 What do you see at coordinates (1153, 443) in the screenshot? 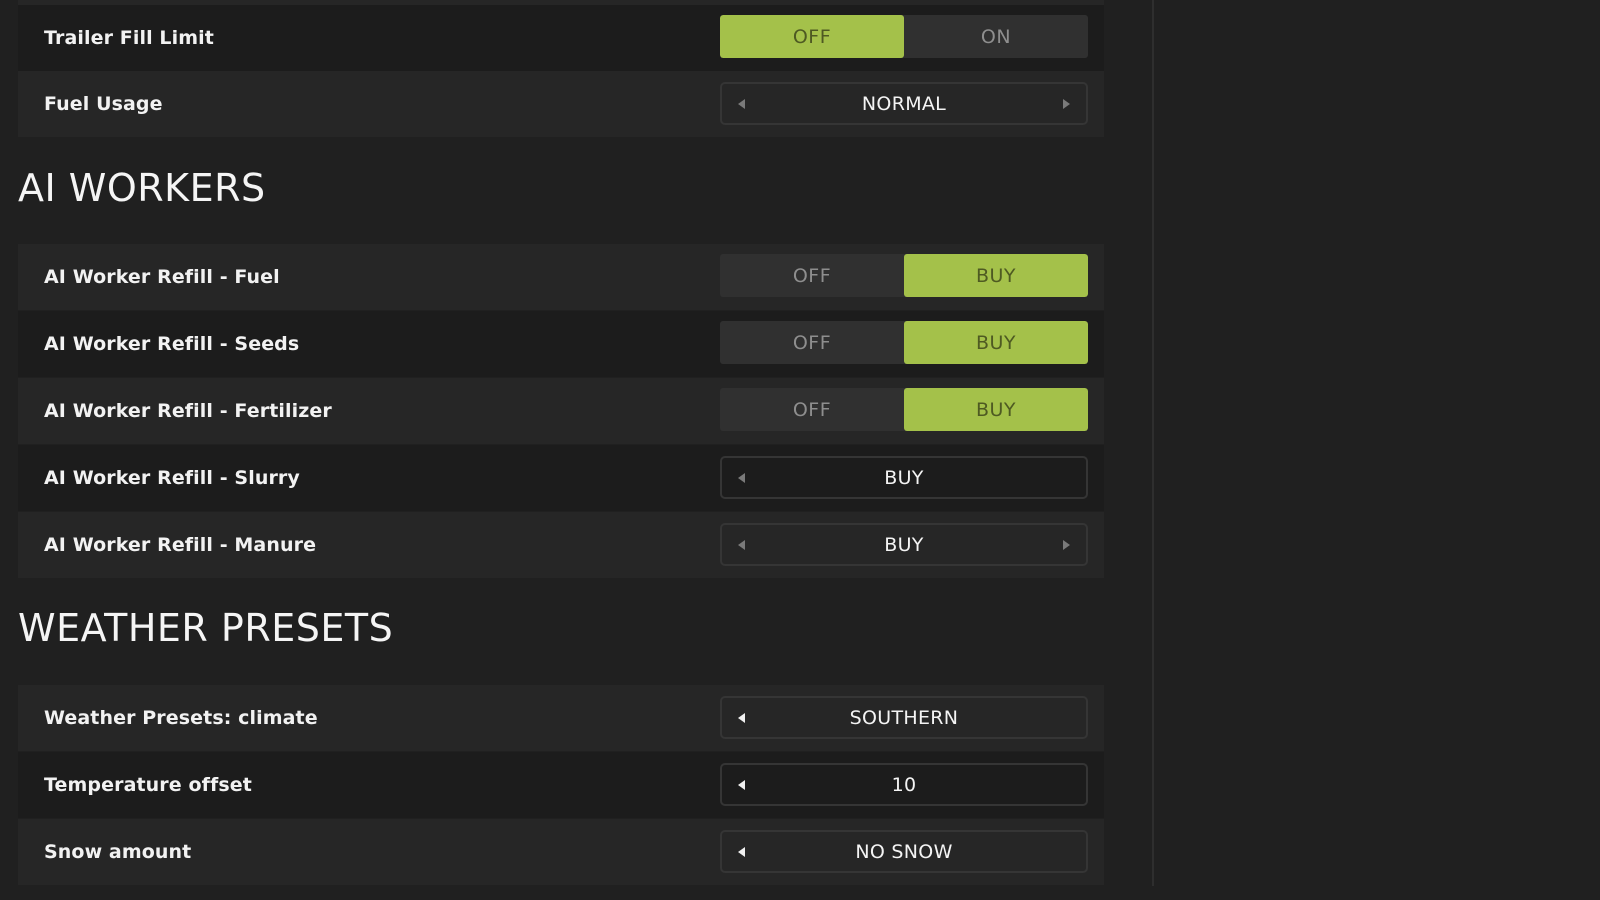
I see `vertical-divider` at bounding box center [1153, 443].